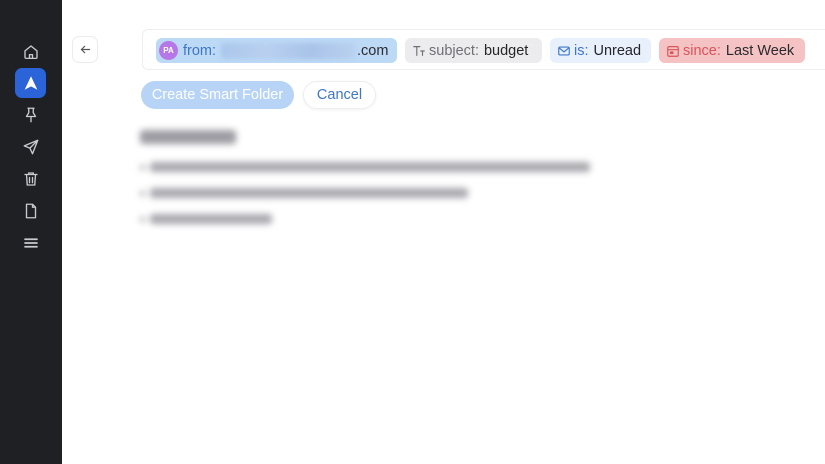 This screenshot has width=825, height=464. I want to click on pin-icon, so click(30, 115).